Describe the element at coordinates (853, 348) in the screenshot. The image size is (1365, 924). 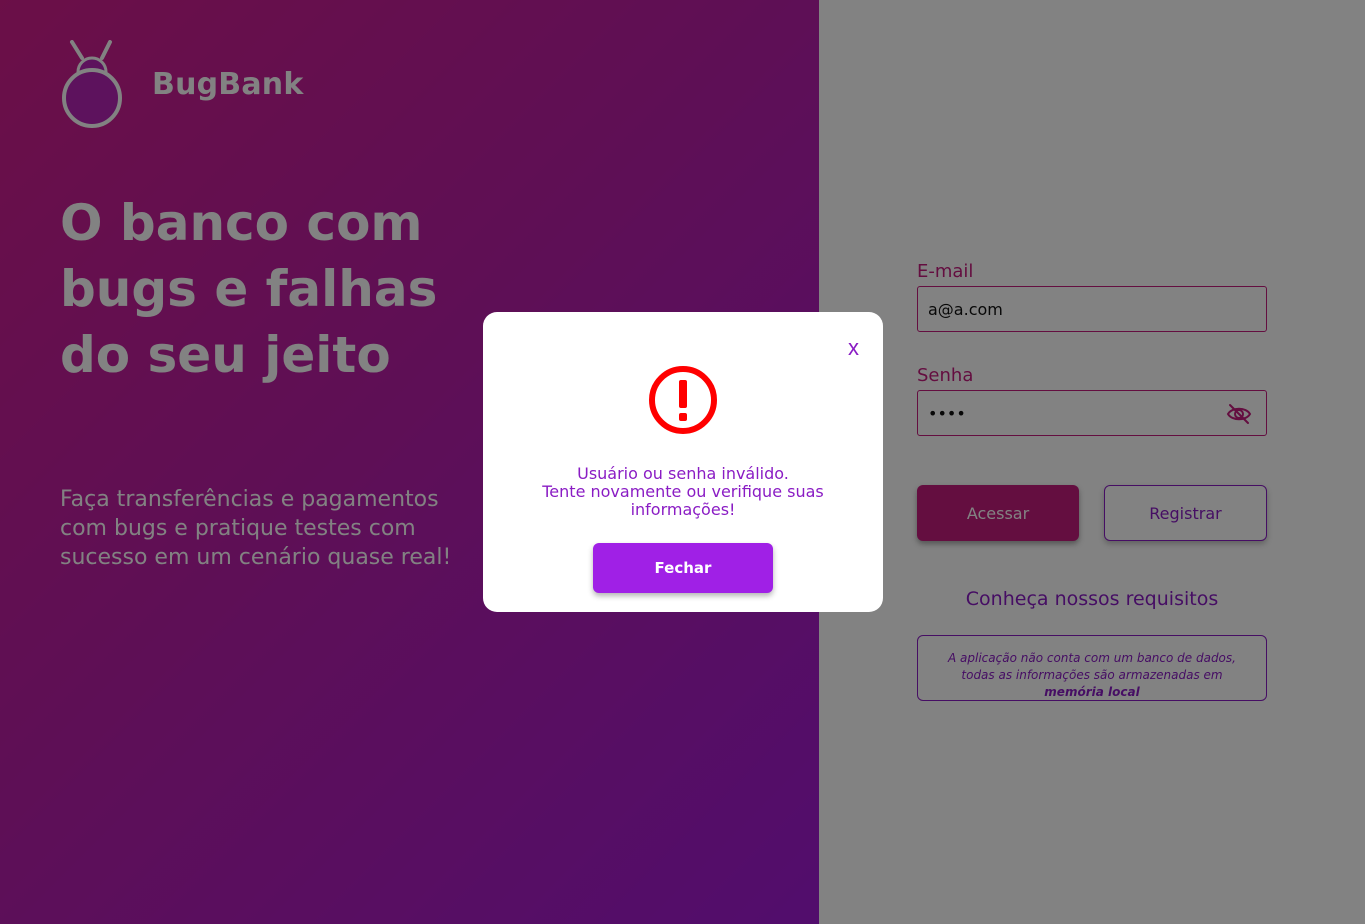
I see `close-icon: x` at that location.